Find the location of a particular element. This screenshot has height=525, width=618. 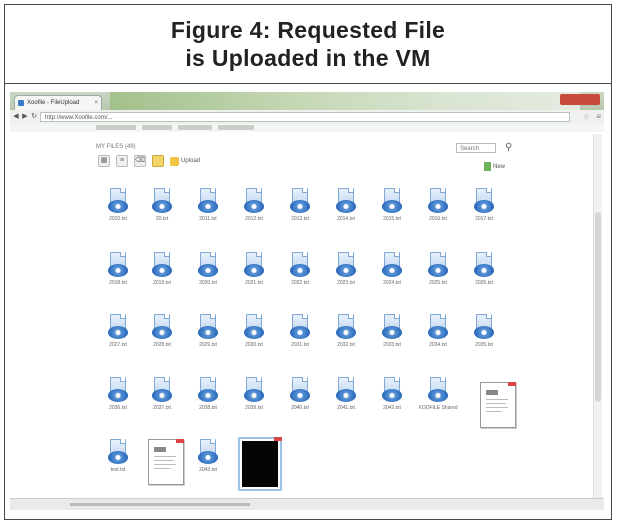

file-name: XOOFILE Shared is located at coordinates (438, 408).